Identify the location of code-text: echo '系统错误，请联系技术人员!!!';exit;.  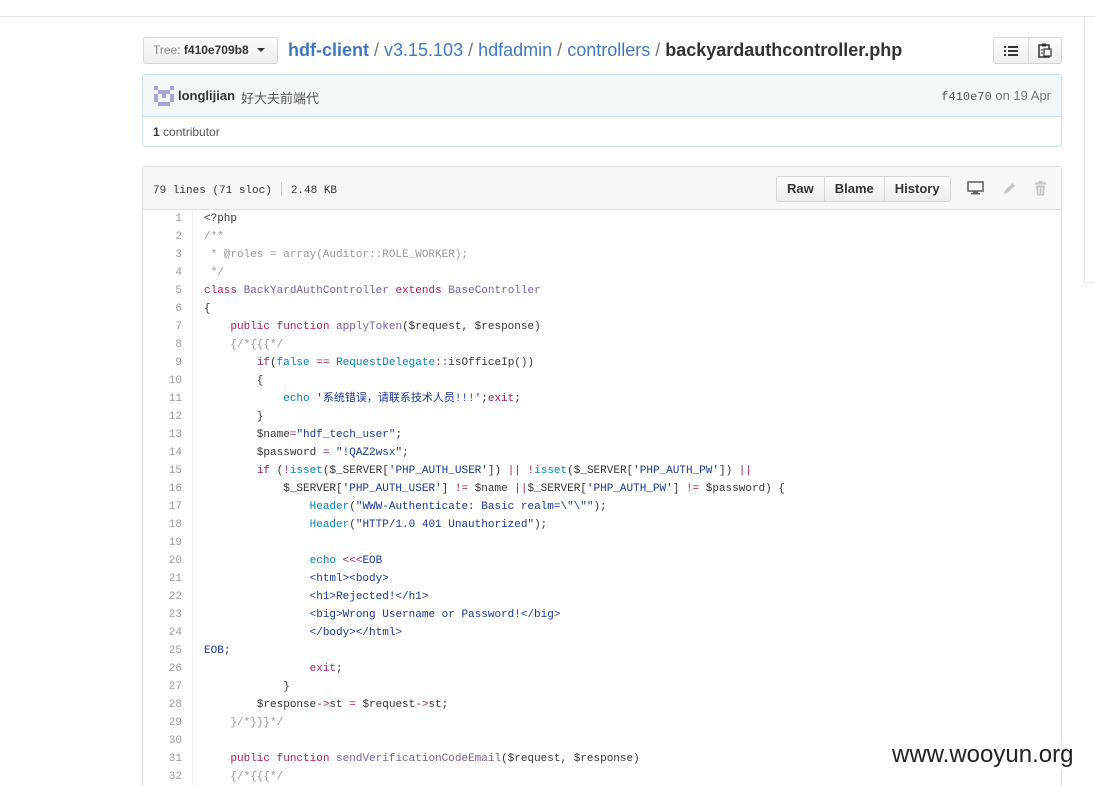
(357, 399).